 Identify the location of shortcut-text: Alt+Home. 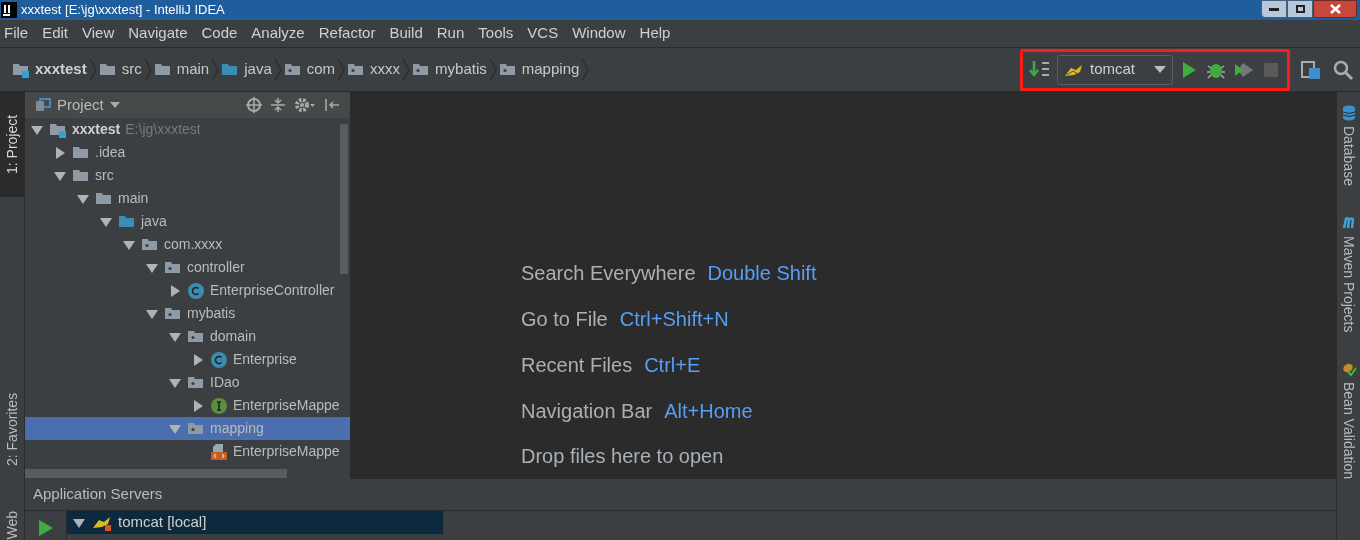
(708, 411).